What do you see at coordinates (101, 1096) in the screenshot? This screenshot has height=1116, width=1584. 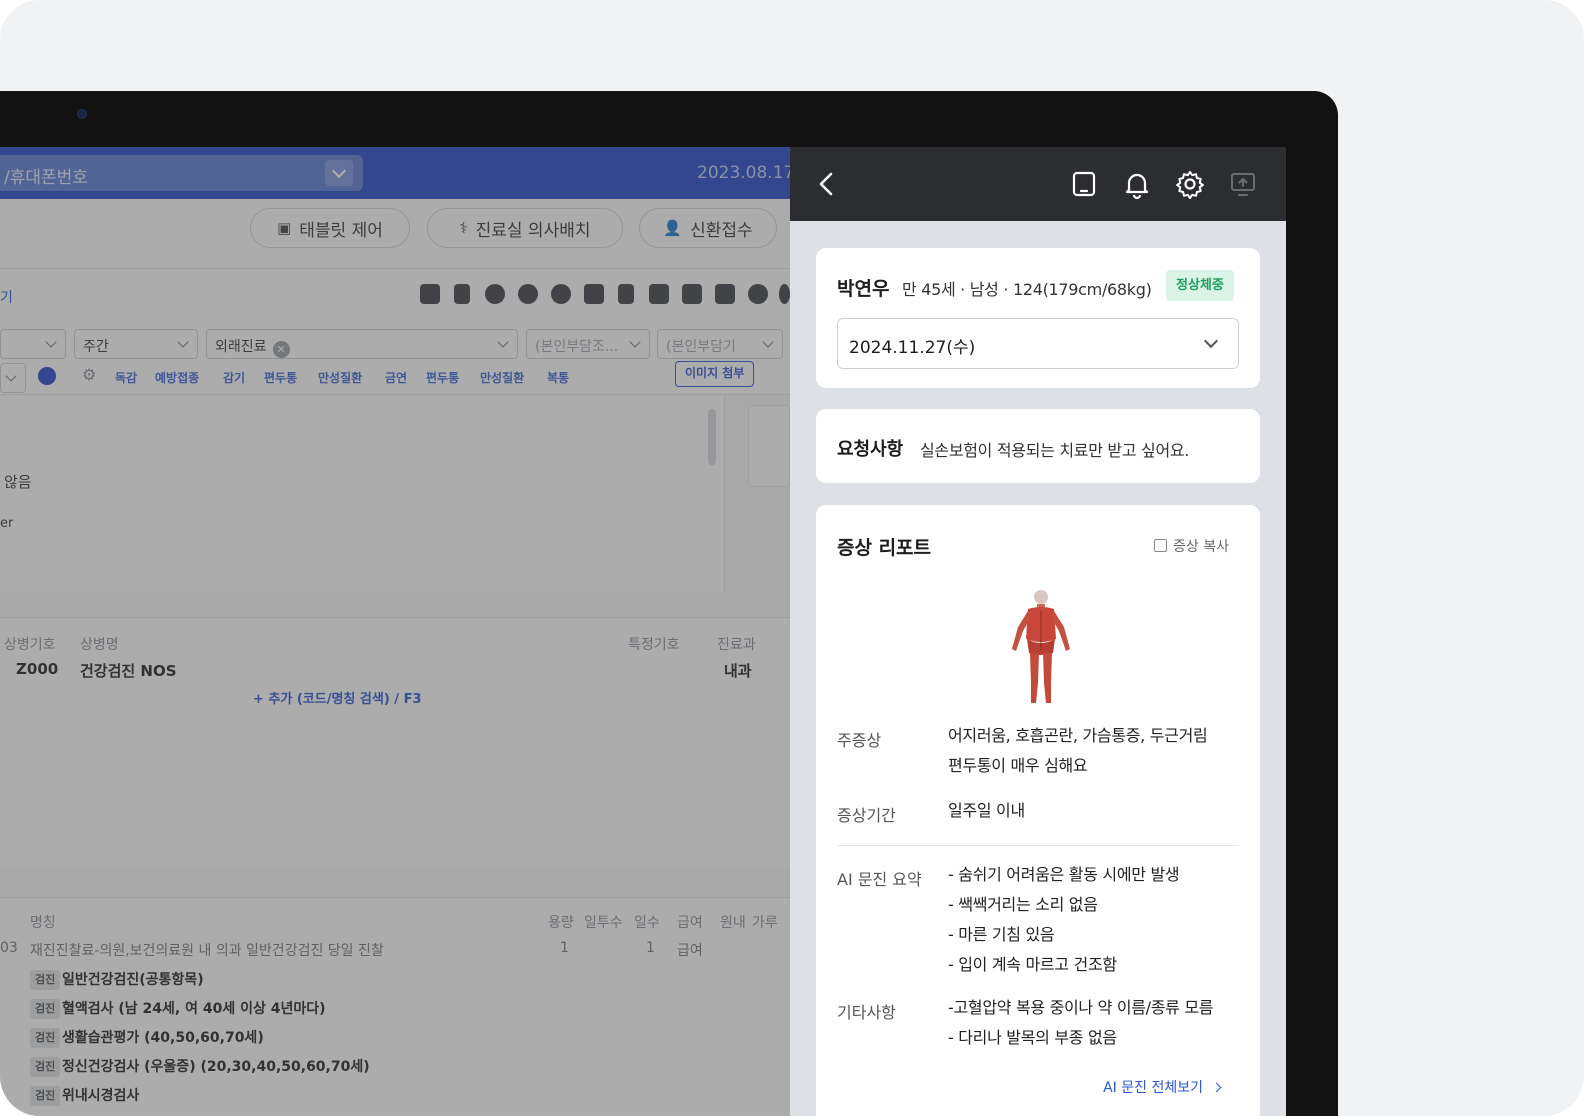 I see `rx-item-name: 위내시경검사` at bounding box center [101, 1096].